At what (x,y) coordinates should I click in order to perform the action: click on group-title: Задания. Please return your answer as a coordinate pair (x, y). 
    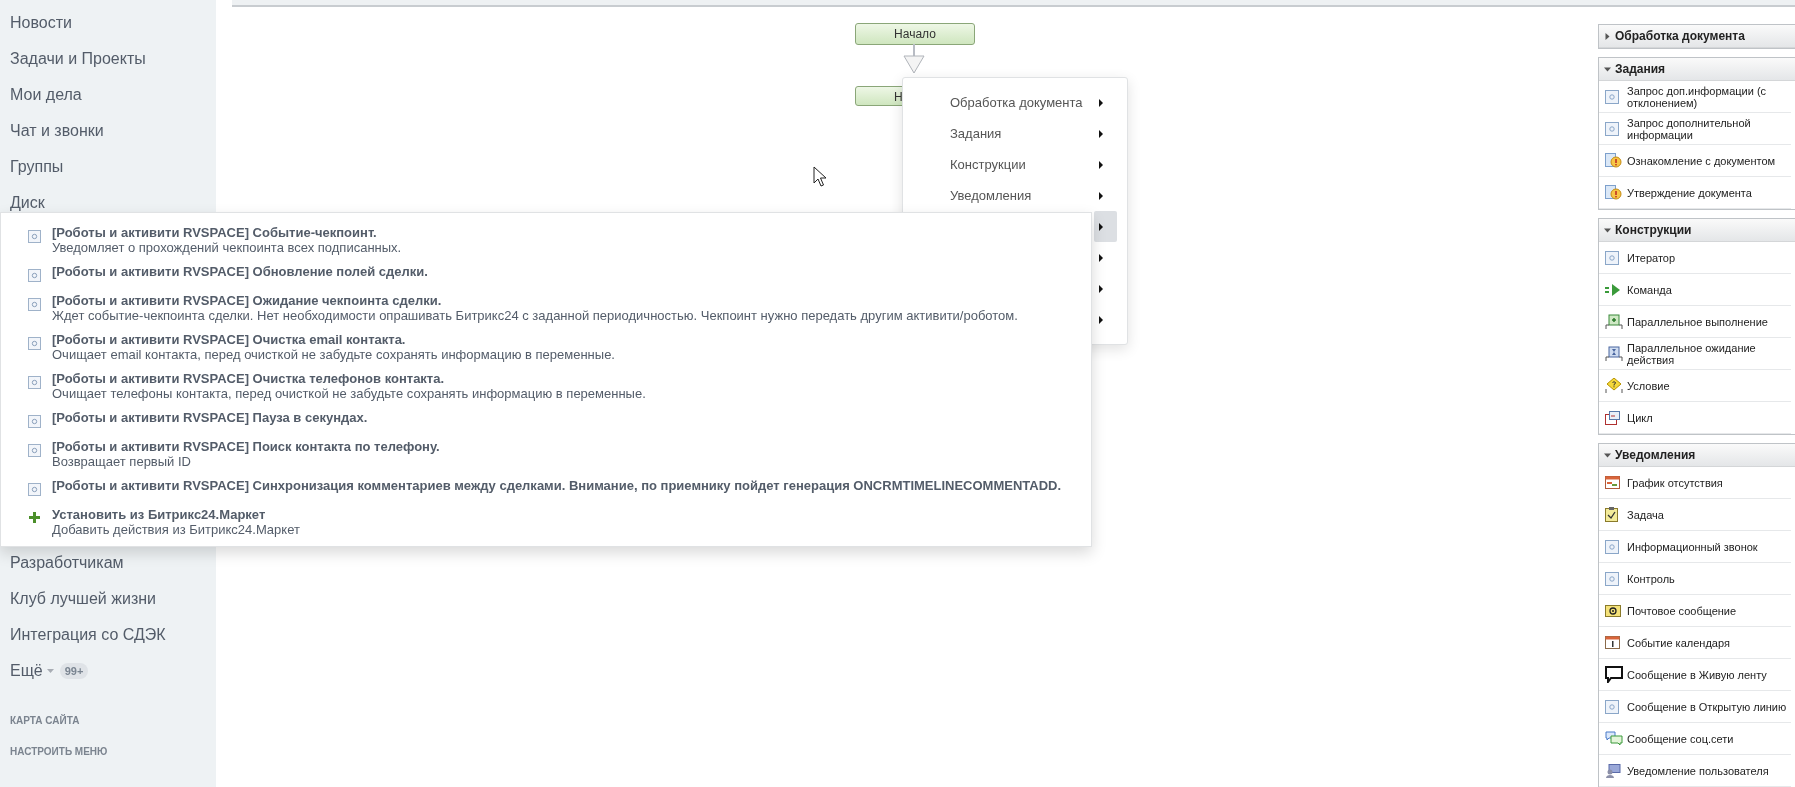
    Looking at the image, I should click on (1640, 69).